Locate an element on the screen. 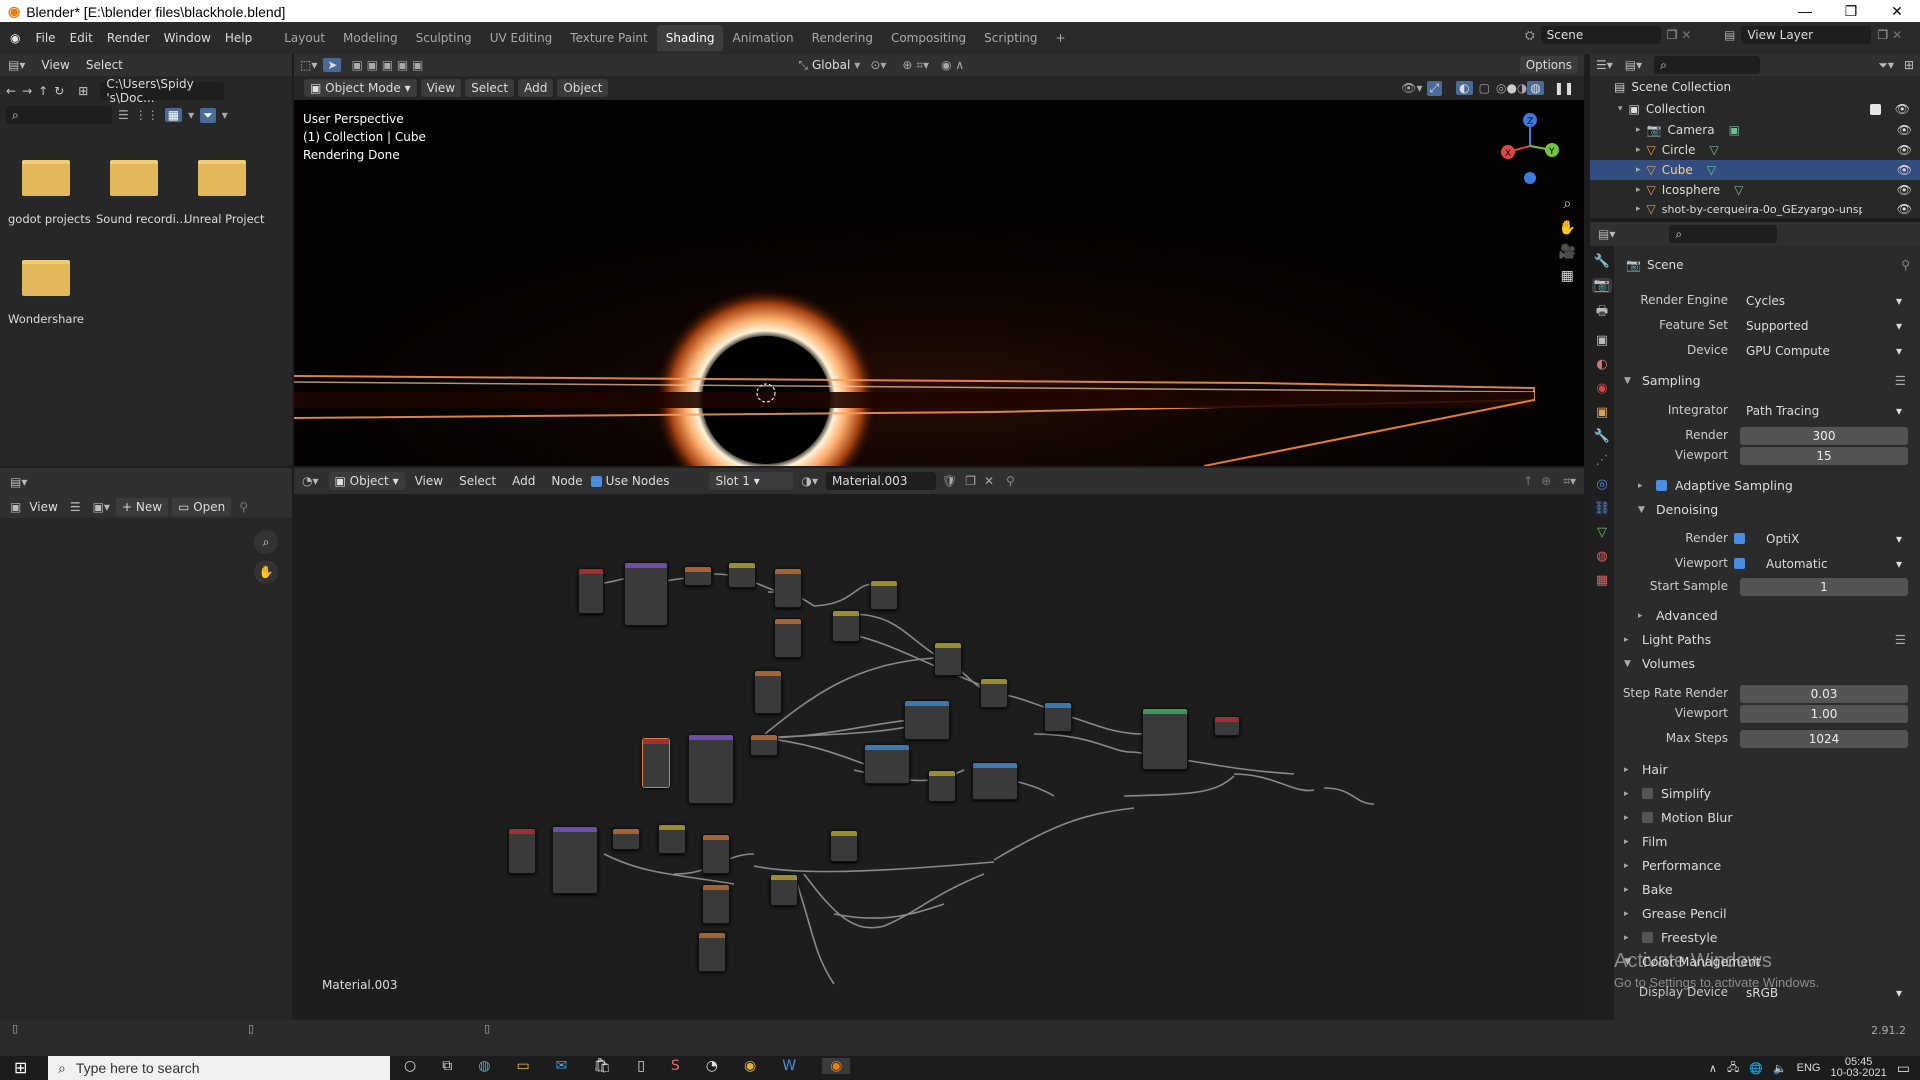 The image size is (1920, 1080). node-pin-icon: ⚲ is located at coordinates (1010, 481).